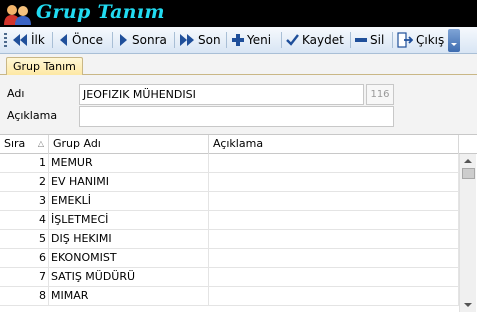 This screenshot has height=313, width=477. What do you see at coordinates (323, 40) in the screenshot?
I see `save-label: Kaydet` at bounding box center [323, 40].